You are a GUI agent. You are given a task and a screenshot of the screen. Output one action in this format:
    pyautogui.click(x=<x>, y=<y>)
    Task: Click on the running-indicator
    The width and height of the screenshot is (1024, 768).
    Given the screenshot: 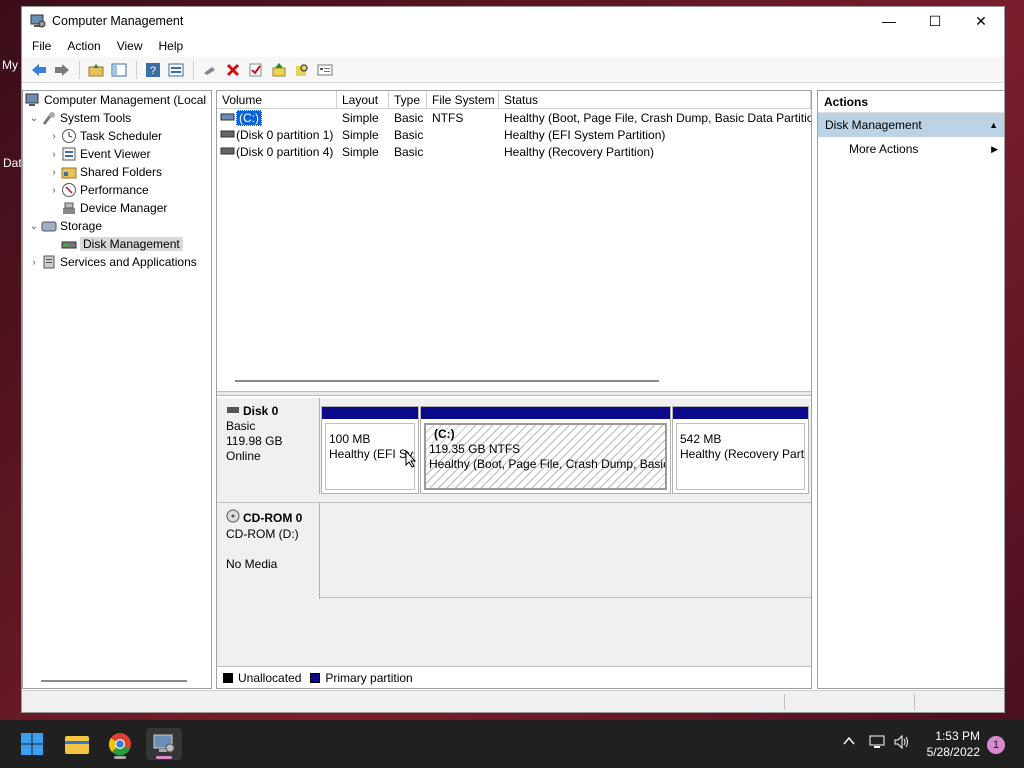 What is the action you would take?
    pyautogui.click(x=120, y=757)
    